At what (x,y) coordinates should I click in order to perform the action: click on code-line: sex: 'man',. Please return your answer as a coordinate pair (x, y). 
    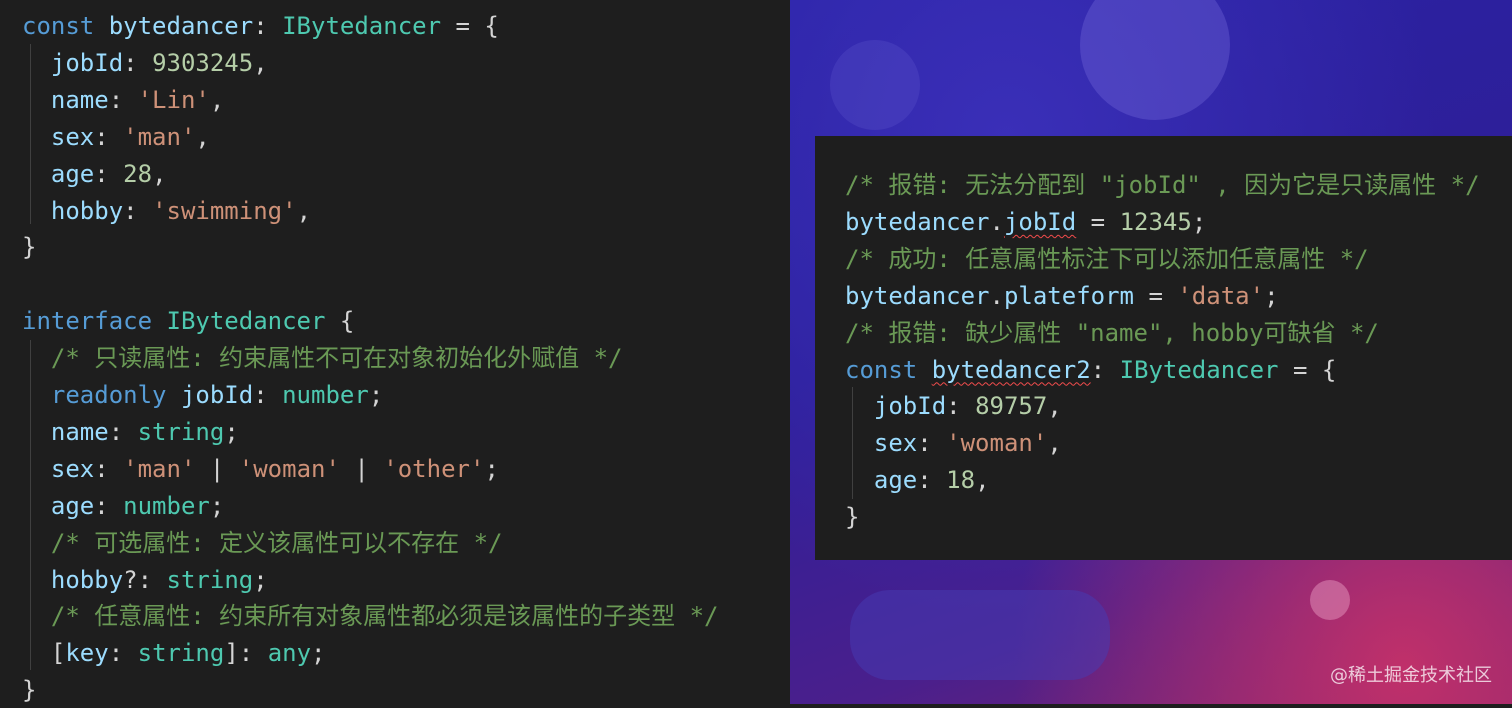
    Looking at the image, I should click on (116, 137).